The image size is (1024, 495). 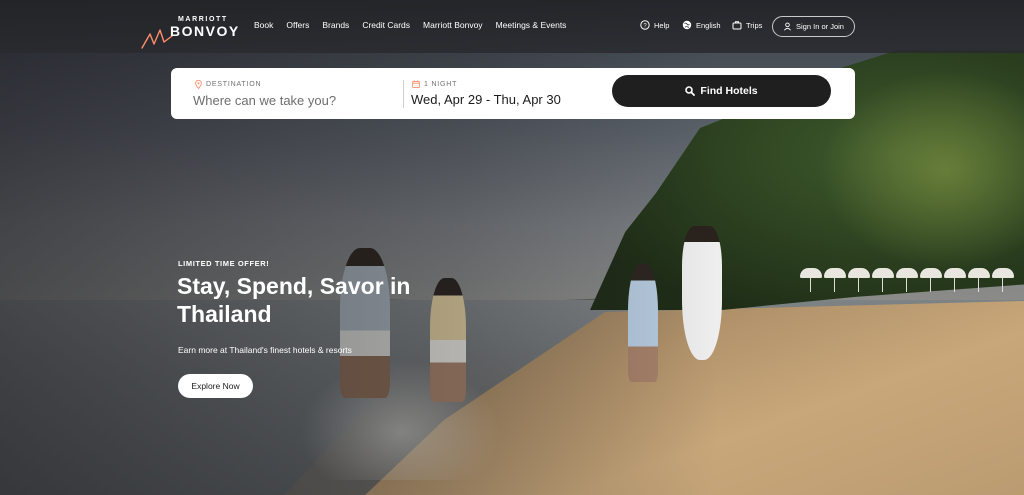 I want to click on nav-item-meetings-events: Meetings & Events, so click(x=531, y=25).